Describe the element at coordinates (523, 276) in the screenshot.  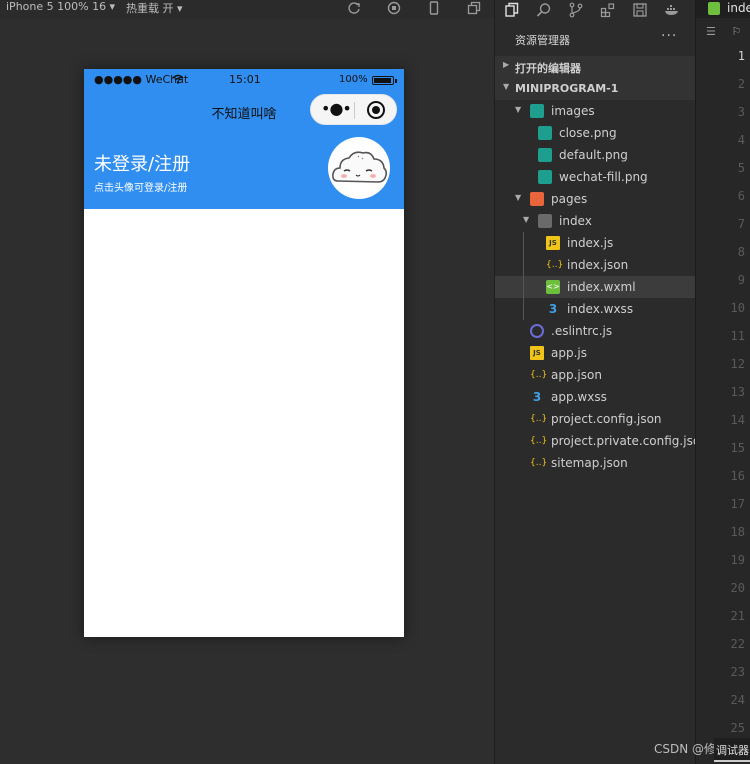
I see `indent-guide` at that location.